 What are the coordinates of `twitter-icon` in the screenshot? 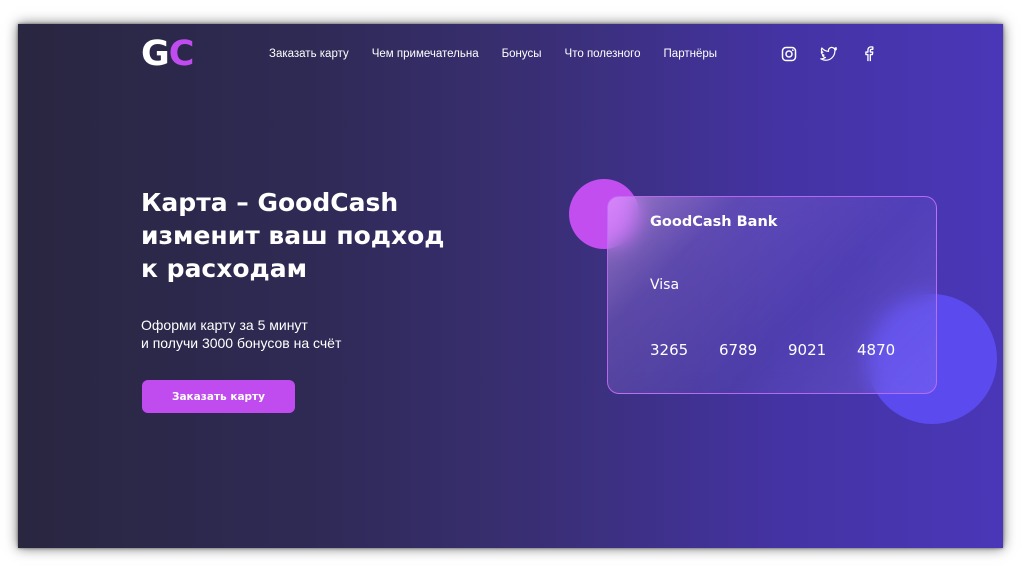 It's located at (829, 54).